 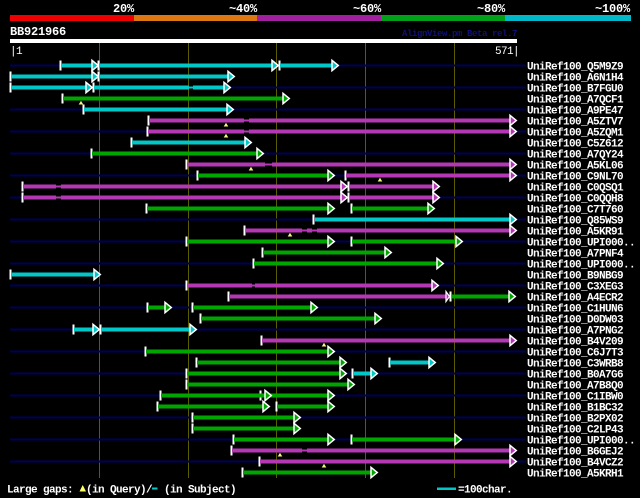 I want to click on svg-text: BB921966, so click(x=38, y=32).